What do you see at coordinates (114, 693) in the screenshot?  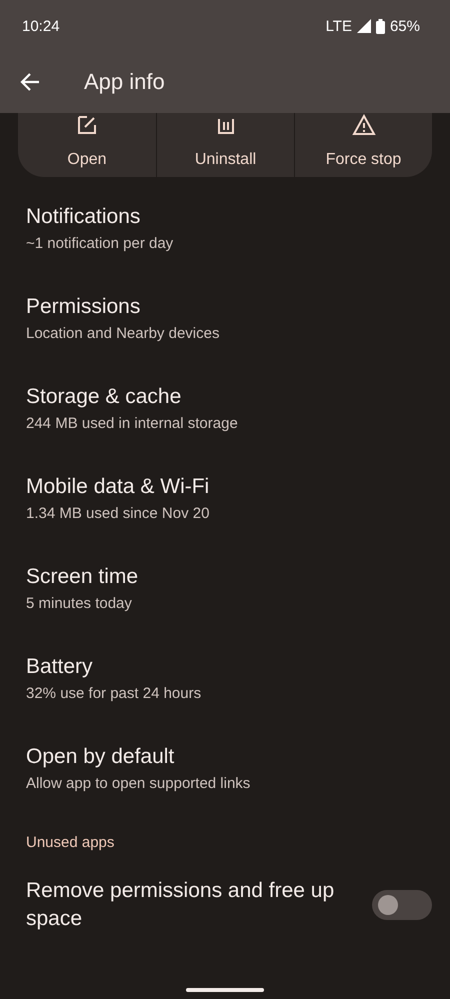 I see `setting-summary: 32% use for past 24 hours` at bounding box center [114, 693].